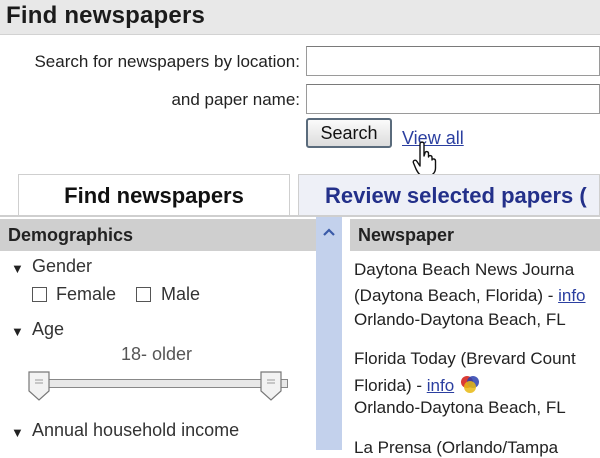 Image resolution: width=600 pixels, height=458 pixels. What do you see at coordinates (453, 99) in the screenshot?
I see `paper-name-input` at bounding box center [453, 99].